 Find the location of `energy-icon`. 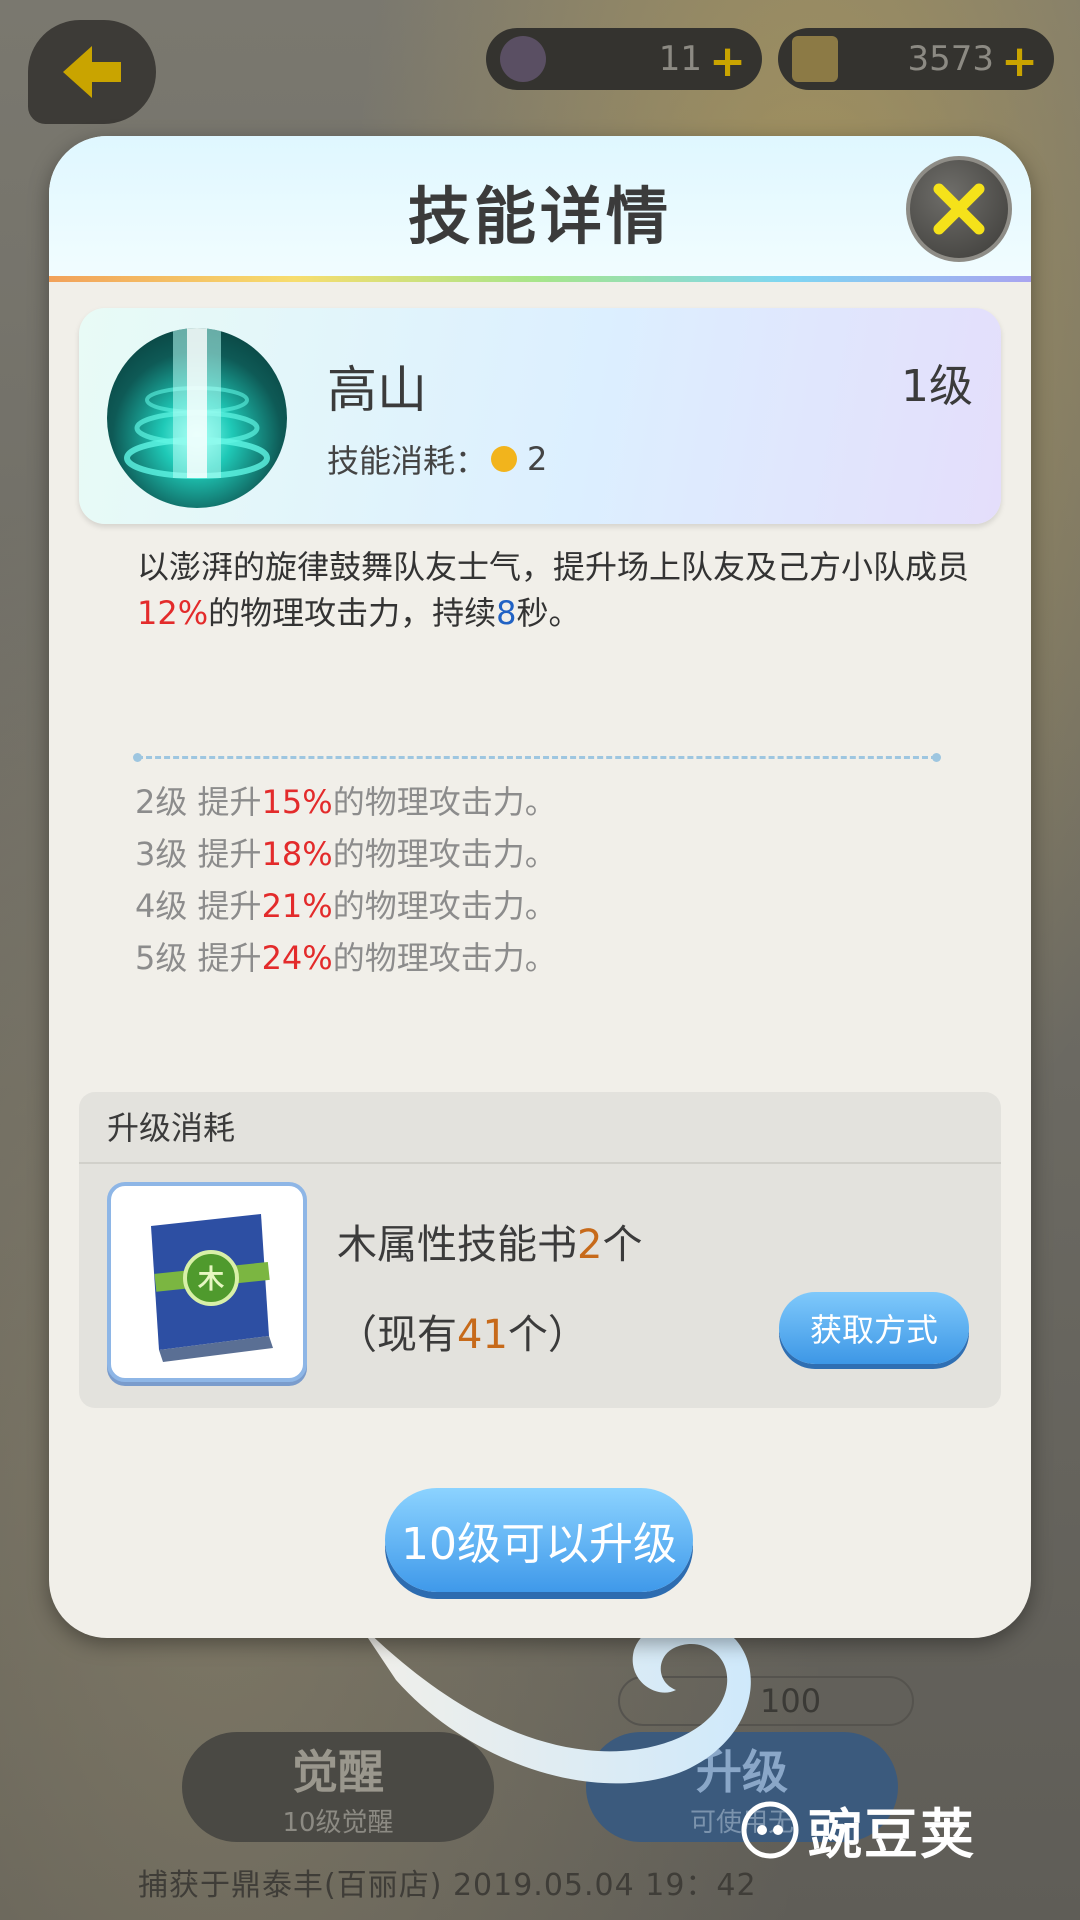

energy-icon is located at coordinates (504, 459).